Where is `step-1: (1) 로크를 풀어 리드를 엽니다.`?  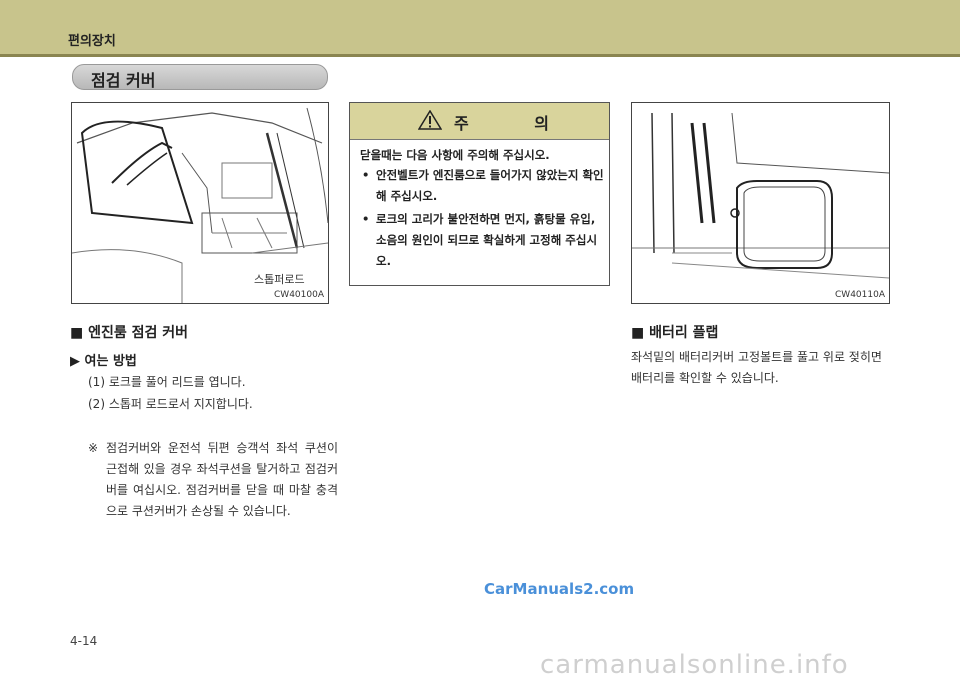 step-1: (1) 로크를 풀어 리드를 엽니다. is located at coordinates (167, 382).